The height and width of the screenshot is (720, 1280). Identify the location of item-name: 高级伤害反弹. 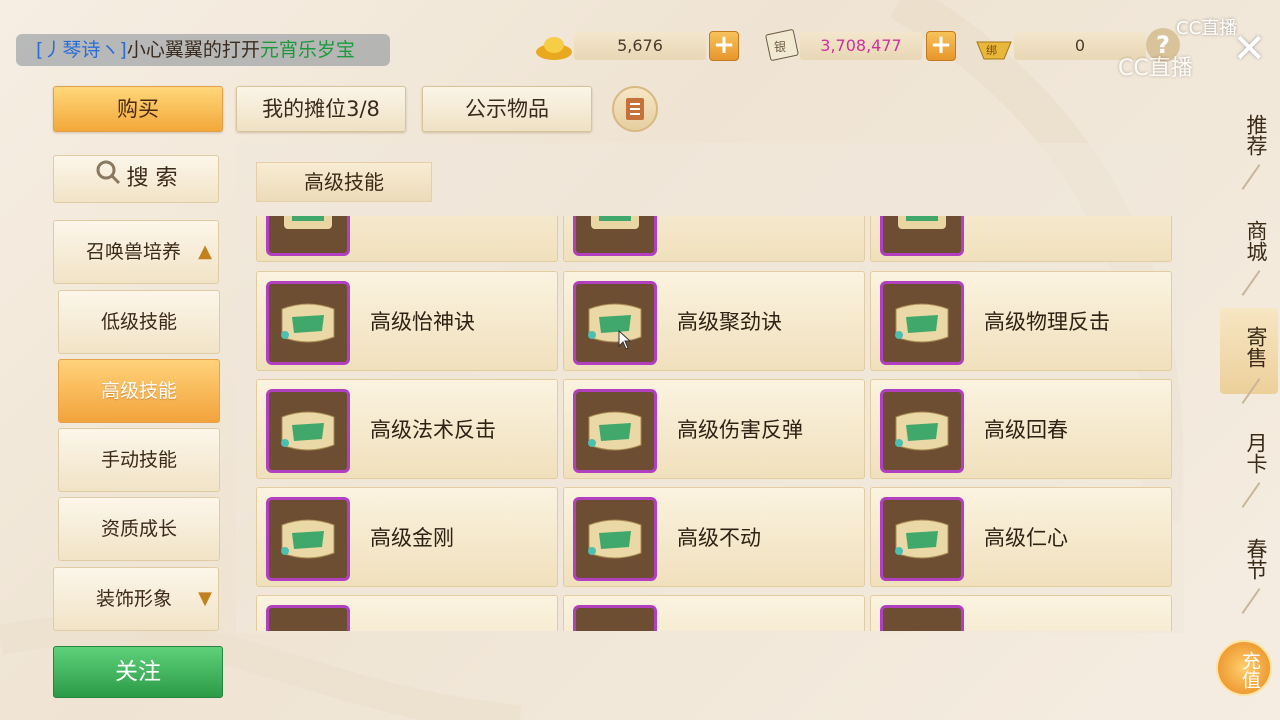
(740, 430).